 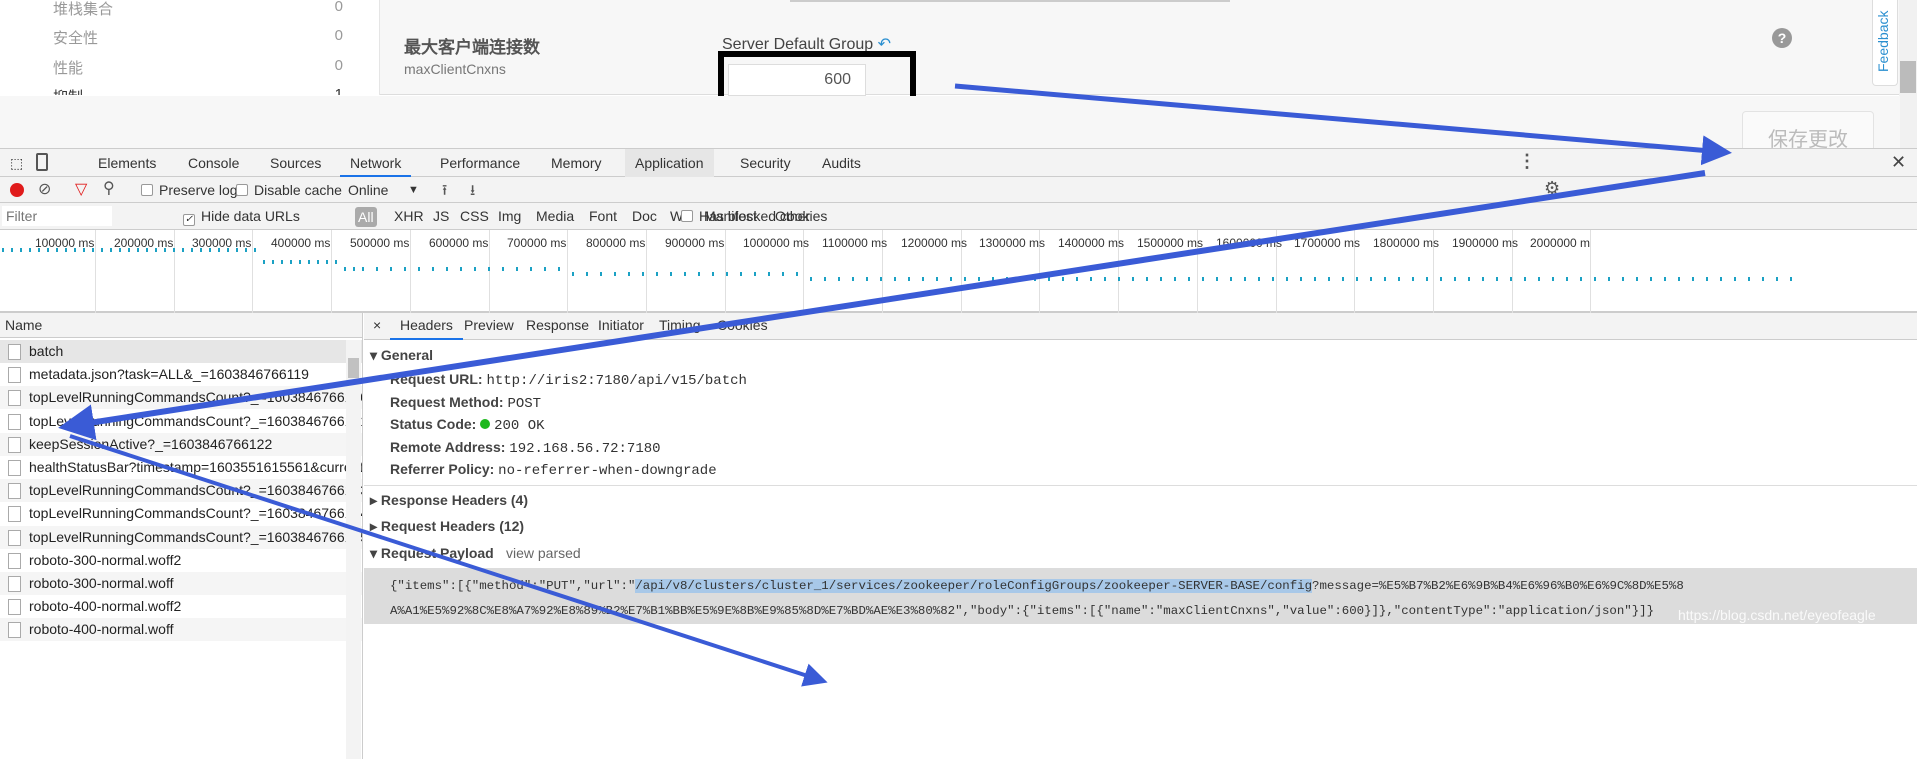 I want to click on filter-type-xhr: XHR, so click(x=409, y=216).